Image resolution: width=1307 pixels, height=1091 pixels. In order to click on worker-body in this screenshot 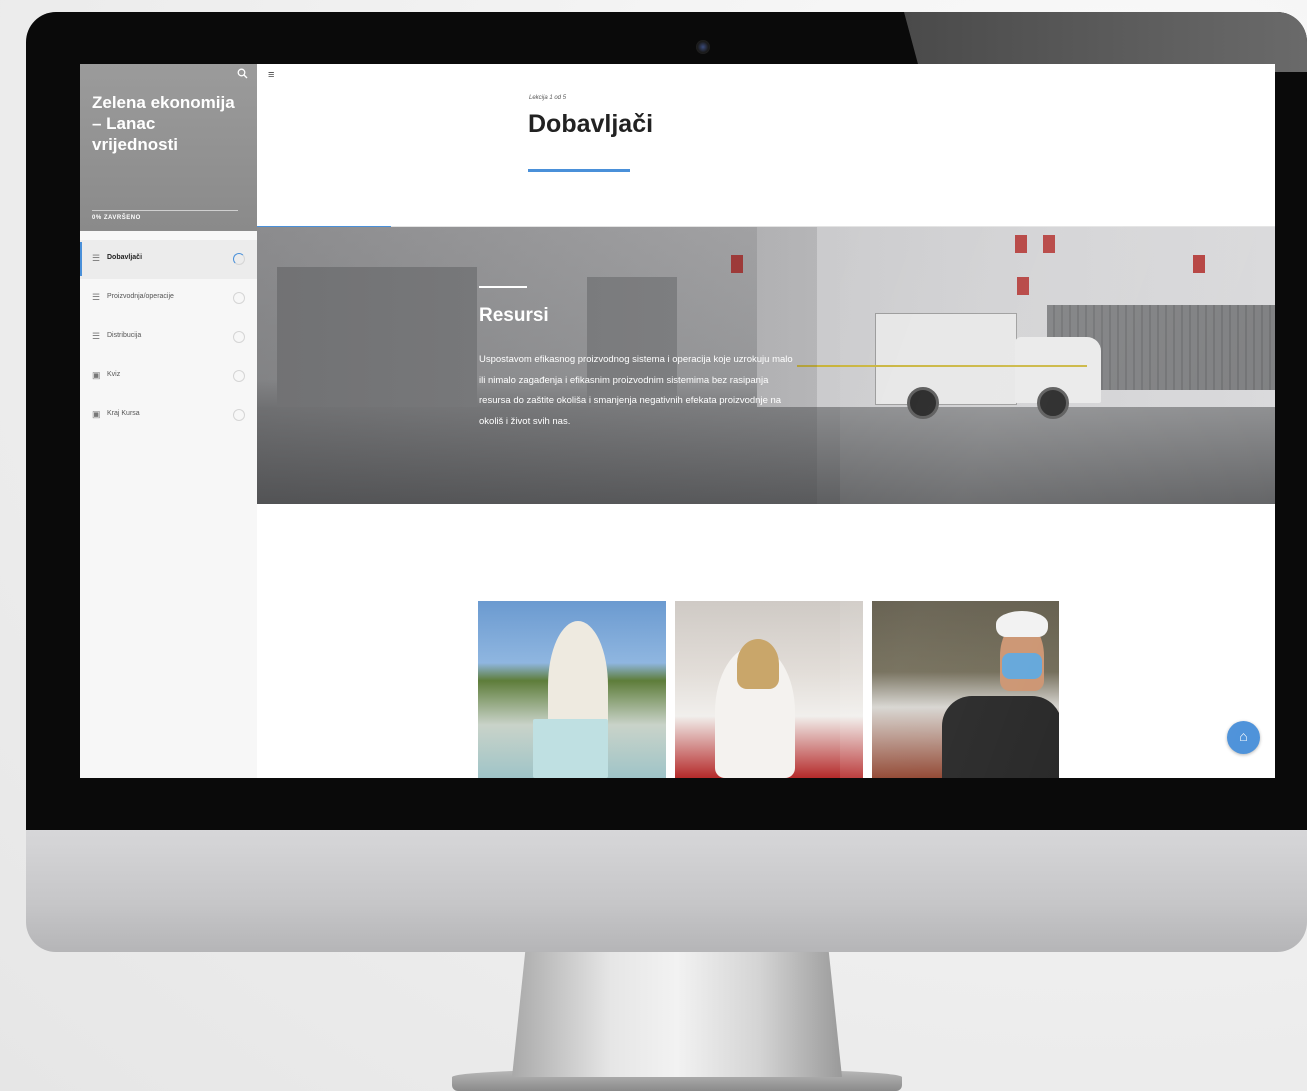, I will do `click(1000, 737)`.